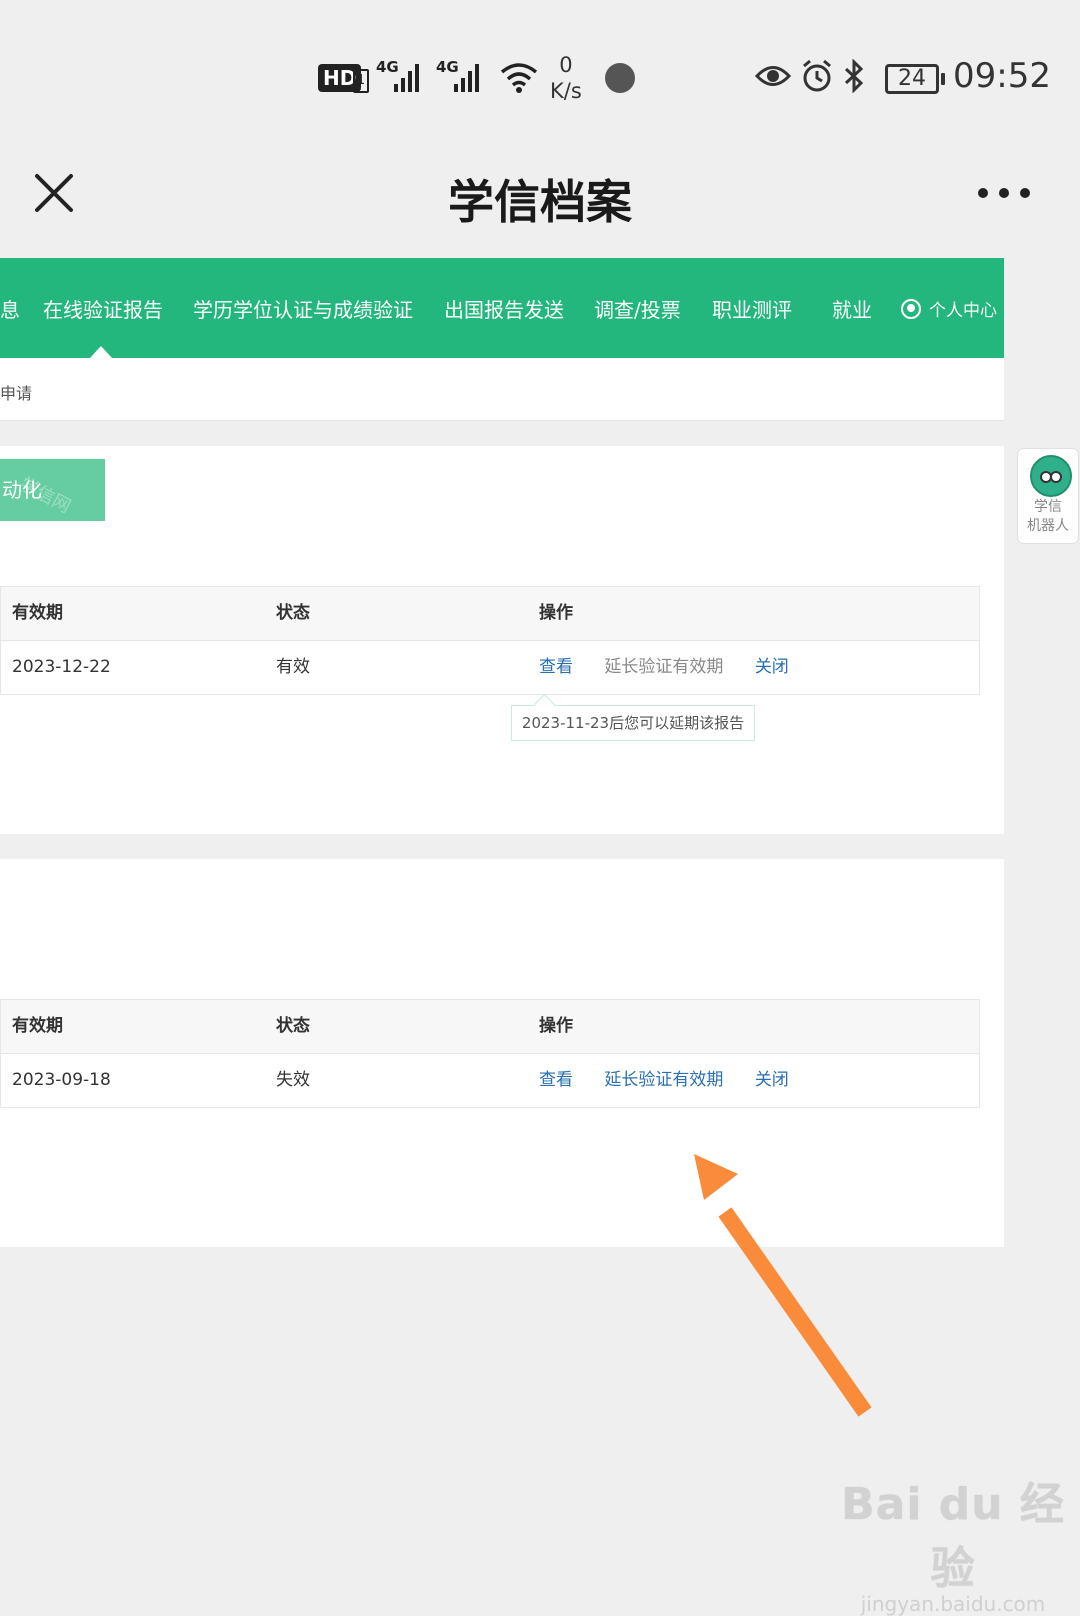 Image resolution: width=1080 pixels, height=1616 pixels. What do you see at coordinates (566, 65) in the screenshot?
I see `speed-value: 0` at bounding box center [566, 65].